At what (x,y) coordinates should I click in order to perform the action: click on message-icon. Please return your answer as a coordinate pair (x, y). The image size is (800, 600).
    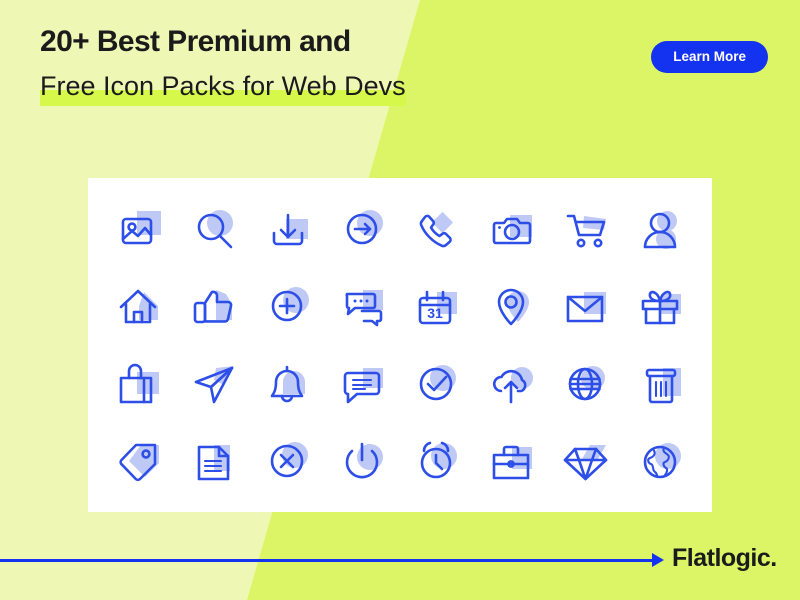
    Looking at the image, I should click on (363, 384).